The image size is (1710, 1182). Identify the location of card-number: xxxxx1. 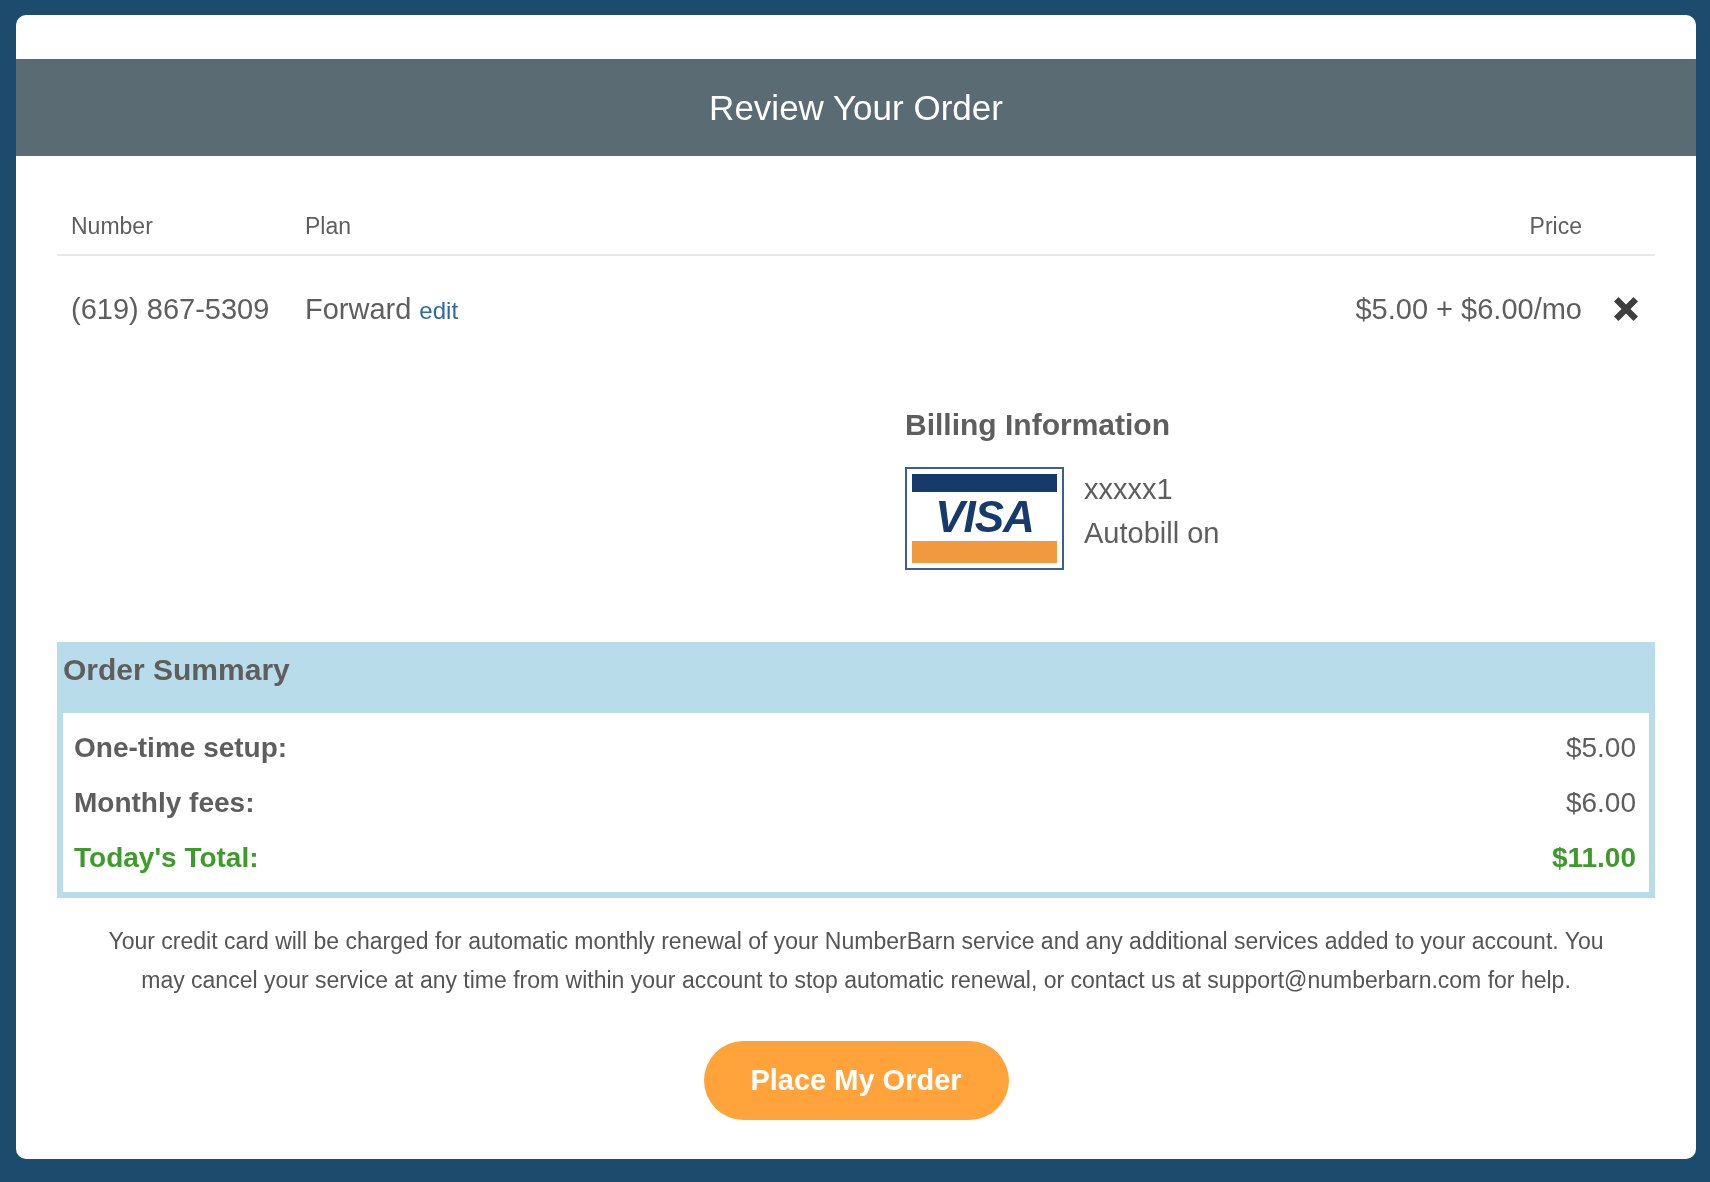
(1128, 489).